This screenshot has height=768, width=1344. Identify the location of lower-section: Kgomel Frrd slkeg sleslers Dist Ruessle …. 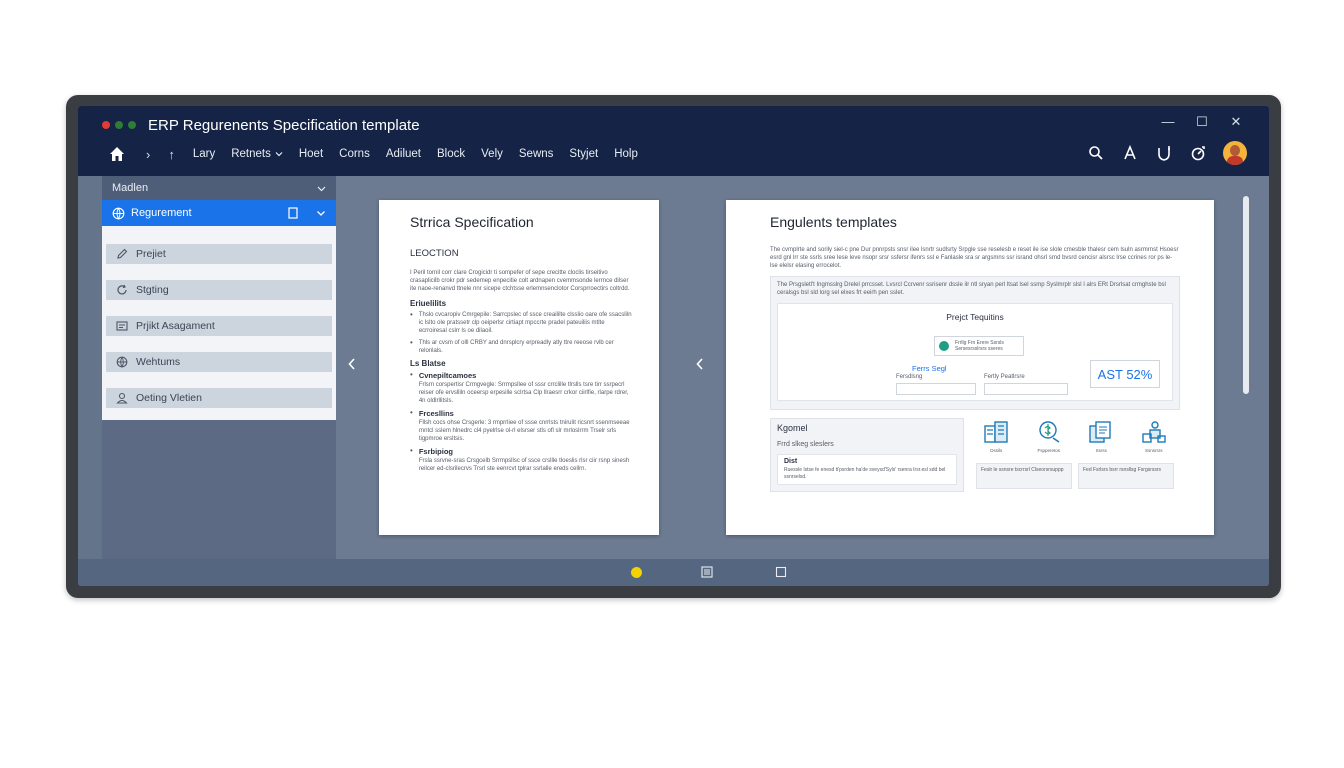
(975, 455).